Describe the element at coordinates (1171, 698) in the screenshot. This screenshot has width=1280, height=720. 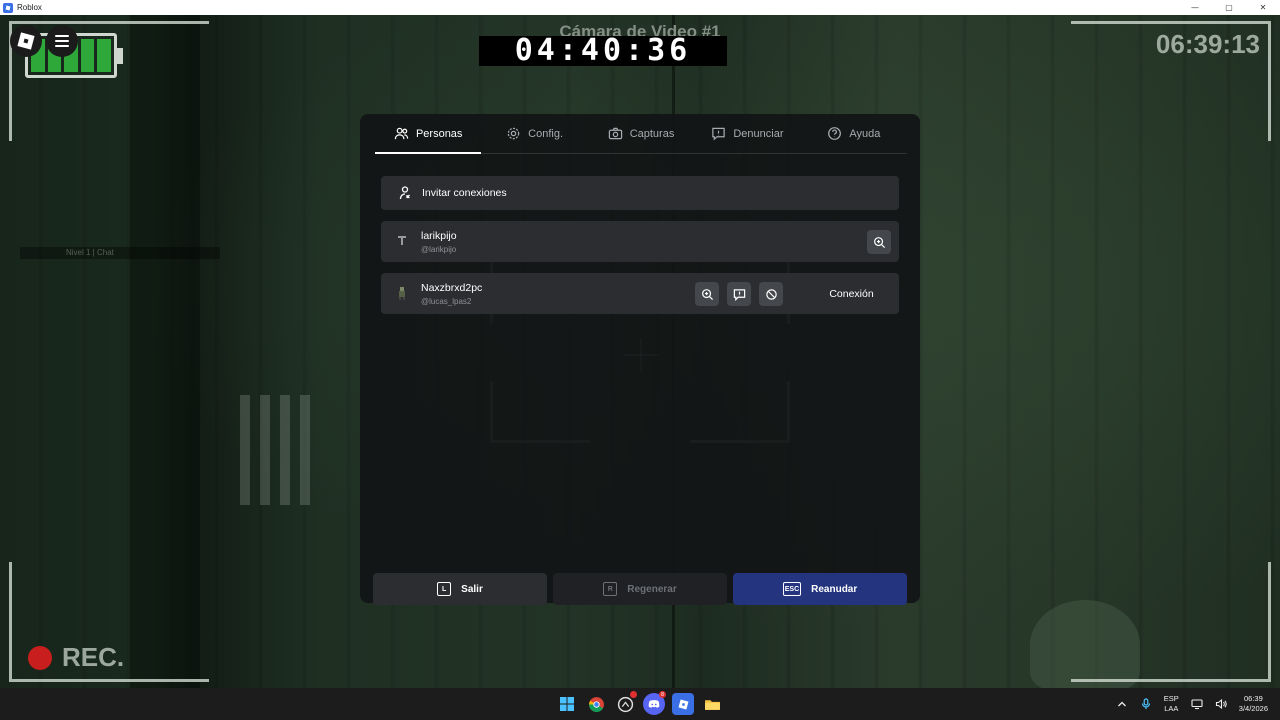
I see `language-label: ESP` at that location.